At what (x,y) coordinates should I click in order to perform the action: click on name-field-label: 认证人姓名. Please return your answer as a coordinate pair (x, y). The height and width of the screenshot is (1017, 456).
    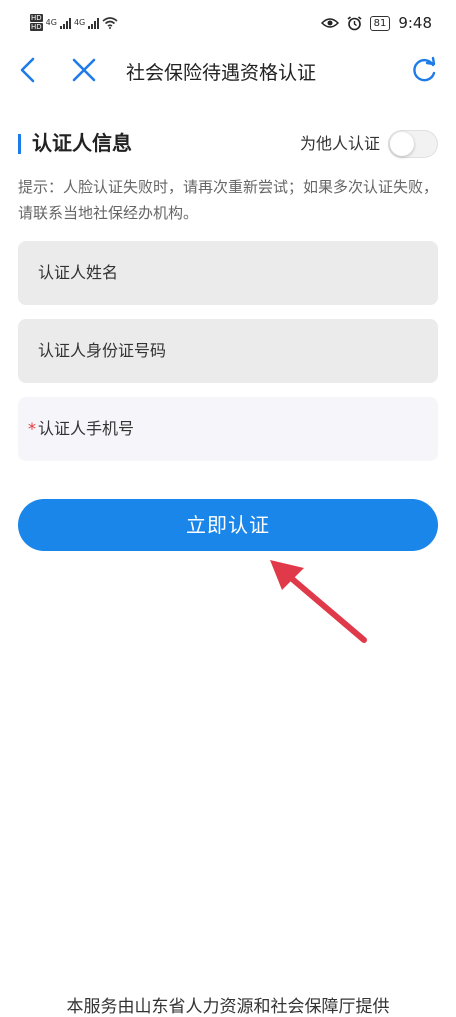
    Looking at the image, I should click on (78, 272).